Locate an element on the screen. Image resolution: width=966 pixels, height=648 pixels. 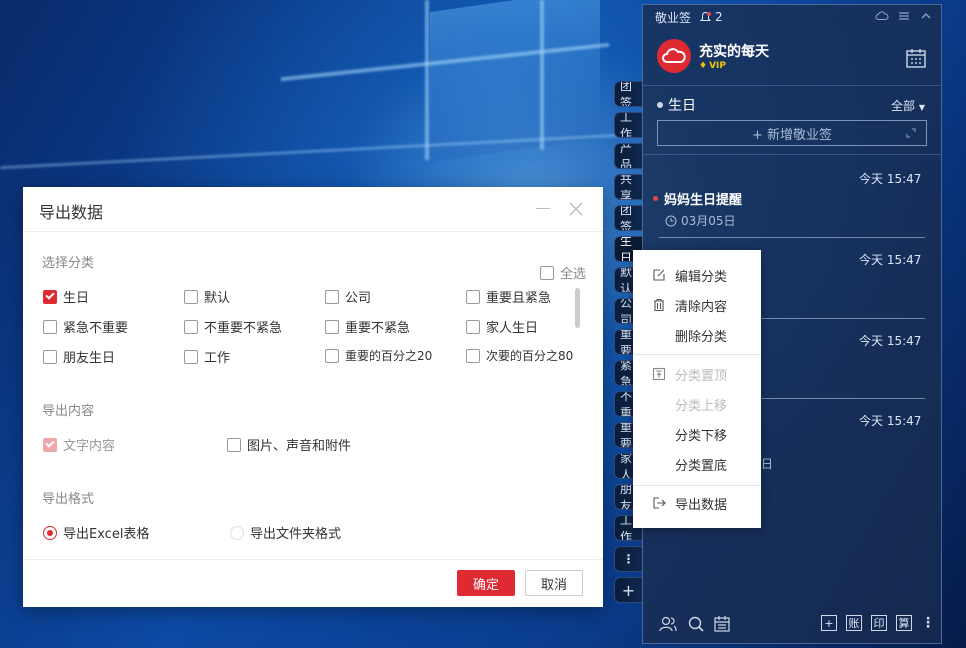
select-all-checkbox: 全选 is located at coordinates (563, 272).